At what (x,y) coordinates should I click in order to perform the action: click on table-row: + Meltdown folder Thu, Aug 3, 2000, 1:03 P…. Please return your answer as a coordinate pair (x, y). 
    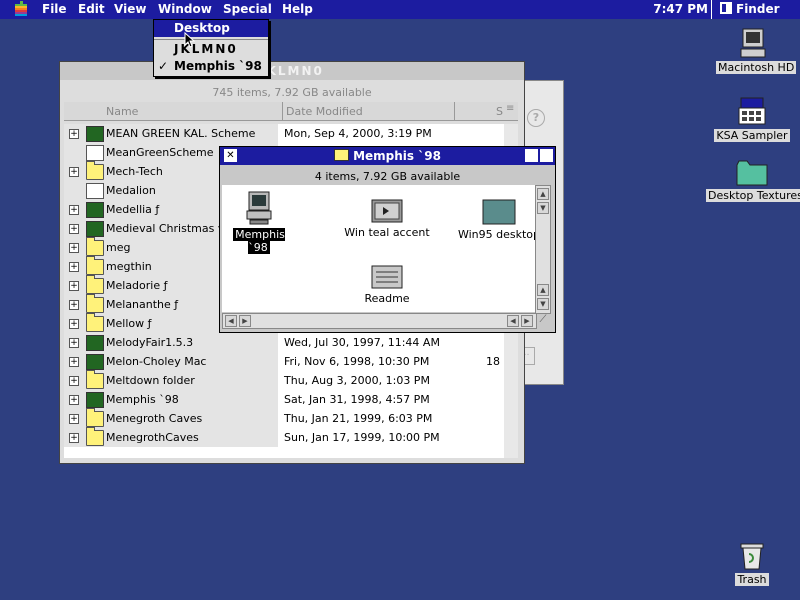
    Looking at the image, I should click on (284, 380).